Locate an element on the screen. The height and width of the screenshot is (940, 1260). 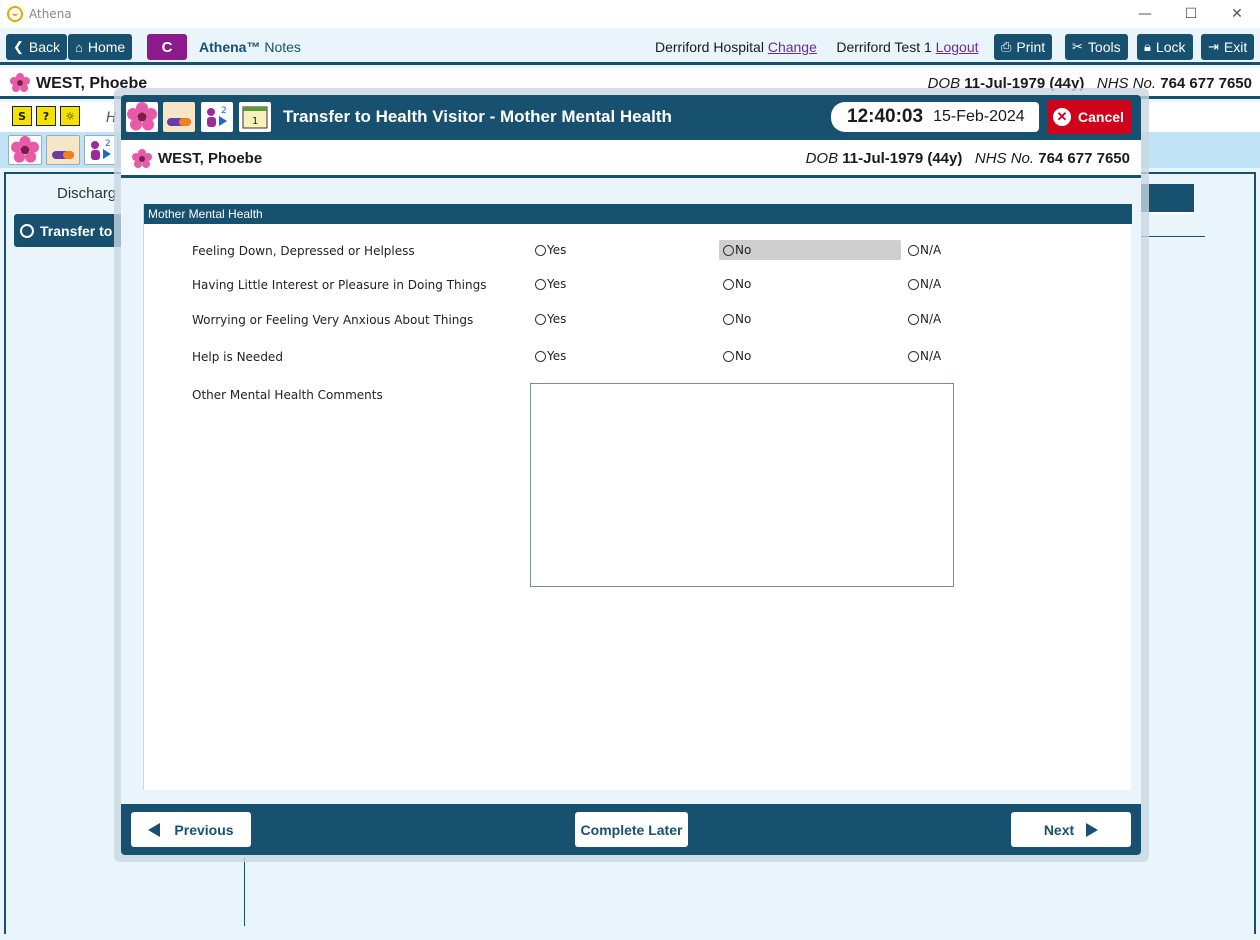
q4-yes-radio: Yes is located at coordinates (548, 356).